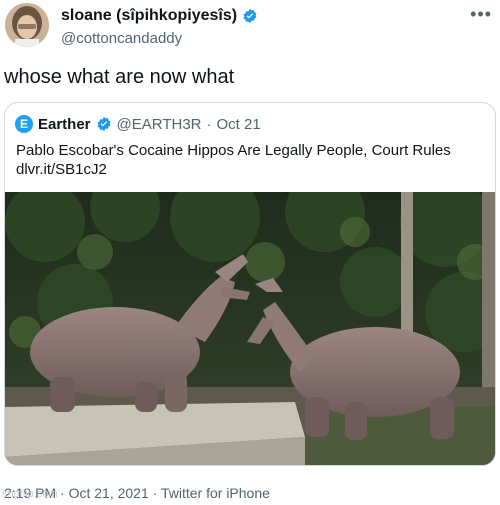 This screenshot has width=500, height=505. I want to click on quoted-link: dlvr.it/SB1cJ2, so click(233, 169).